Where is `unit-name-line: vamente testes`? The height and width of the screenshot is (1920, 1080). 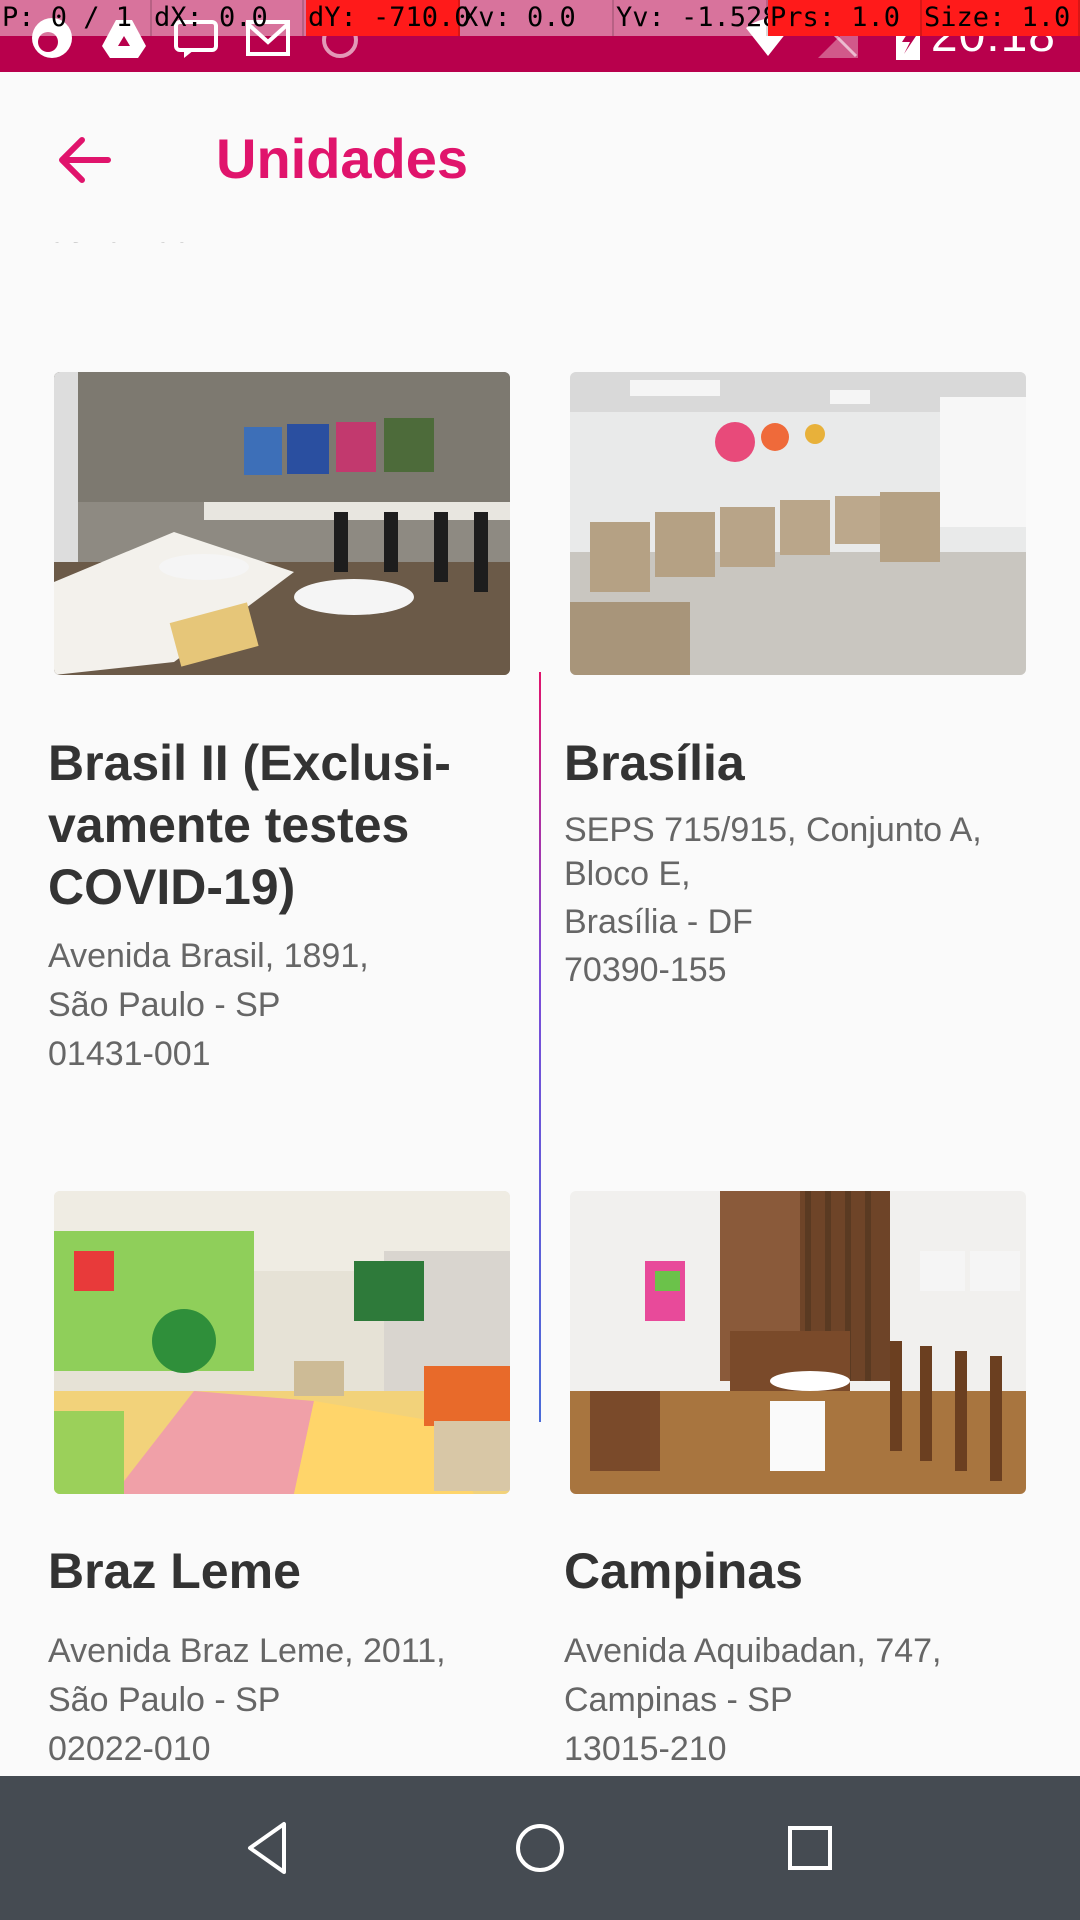
unit-name-line: vamente testes is located at coordinates (229, 825).